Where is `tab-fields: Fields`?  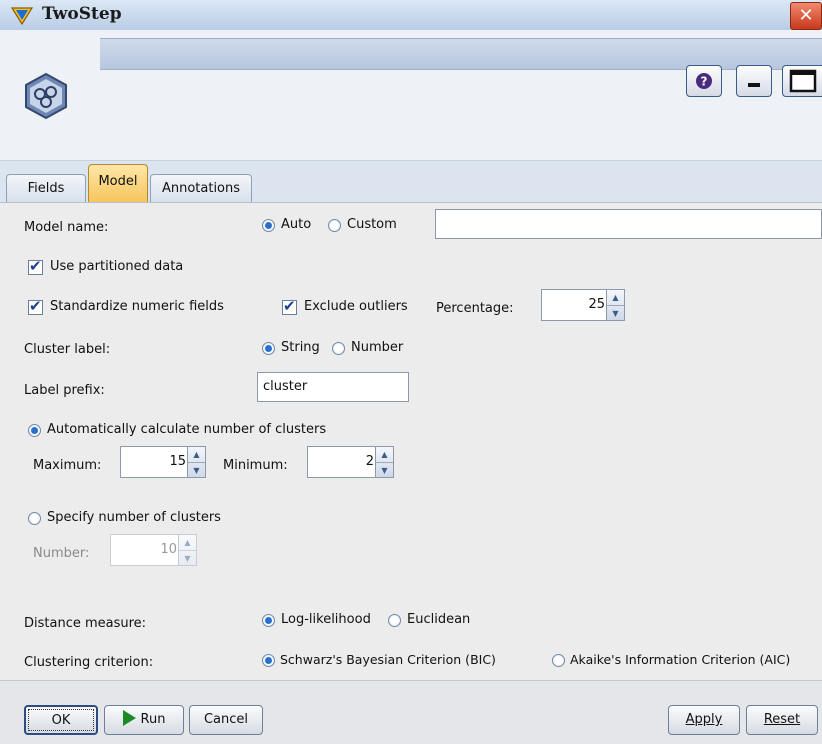 tab-fields: Fields is located at coordinates (46, 188).